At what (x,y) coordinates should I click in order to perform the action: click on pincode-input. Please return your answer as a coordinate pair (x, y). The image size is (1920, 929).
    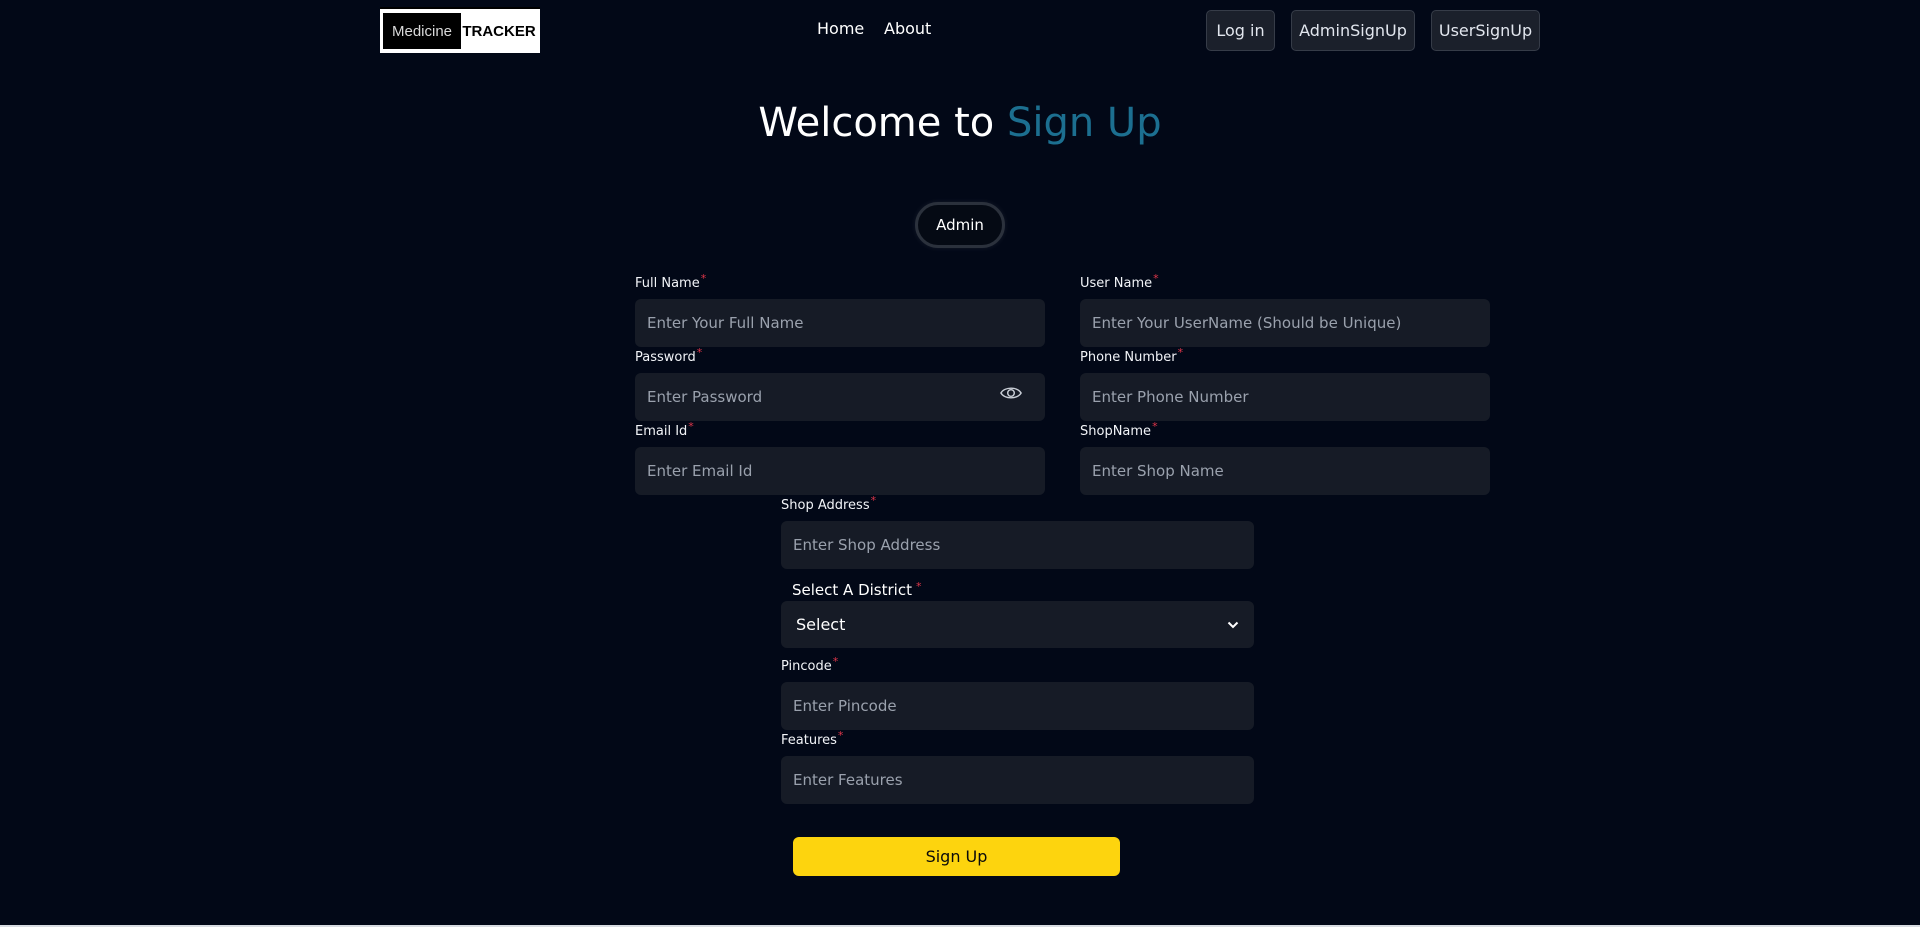
    Looking at the image, I should click on (1017, 706).